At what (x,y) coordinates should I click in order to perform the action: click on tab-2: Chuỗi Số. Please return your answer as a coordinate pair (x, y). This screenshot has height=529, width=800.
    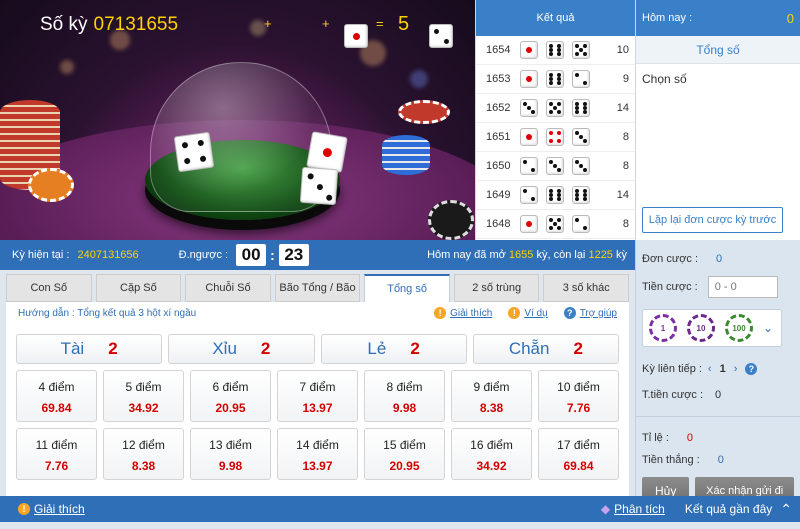
    Looking at the image, I should click on (228, 288).